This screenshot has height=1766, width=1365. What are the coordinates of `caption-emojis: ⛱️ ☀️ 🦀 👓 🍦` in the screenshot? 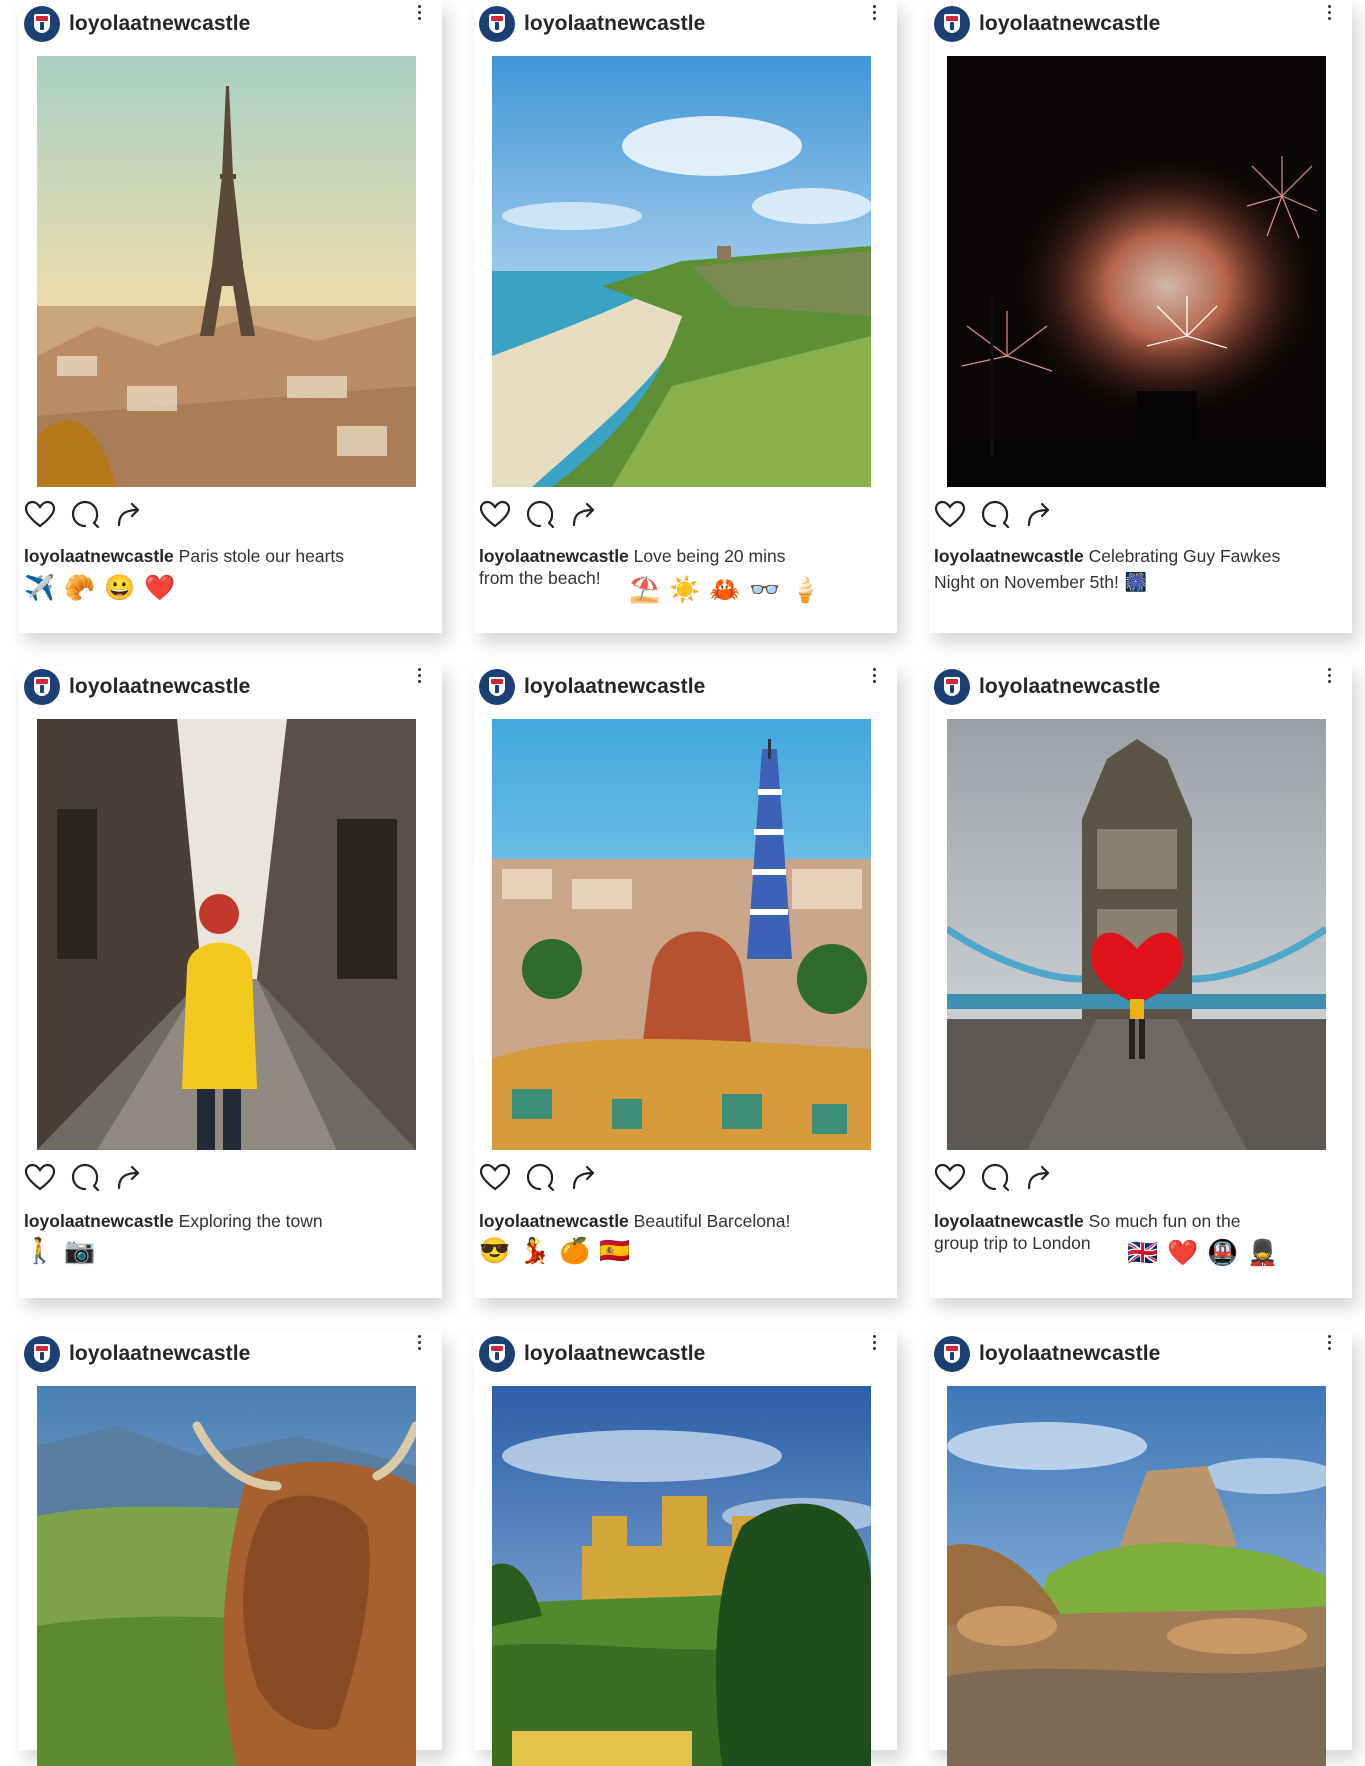 It's located at (725, 590).